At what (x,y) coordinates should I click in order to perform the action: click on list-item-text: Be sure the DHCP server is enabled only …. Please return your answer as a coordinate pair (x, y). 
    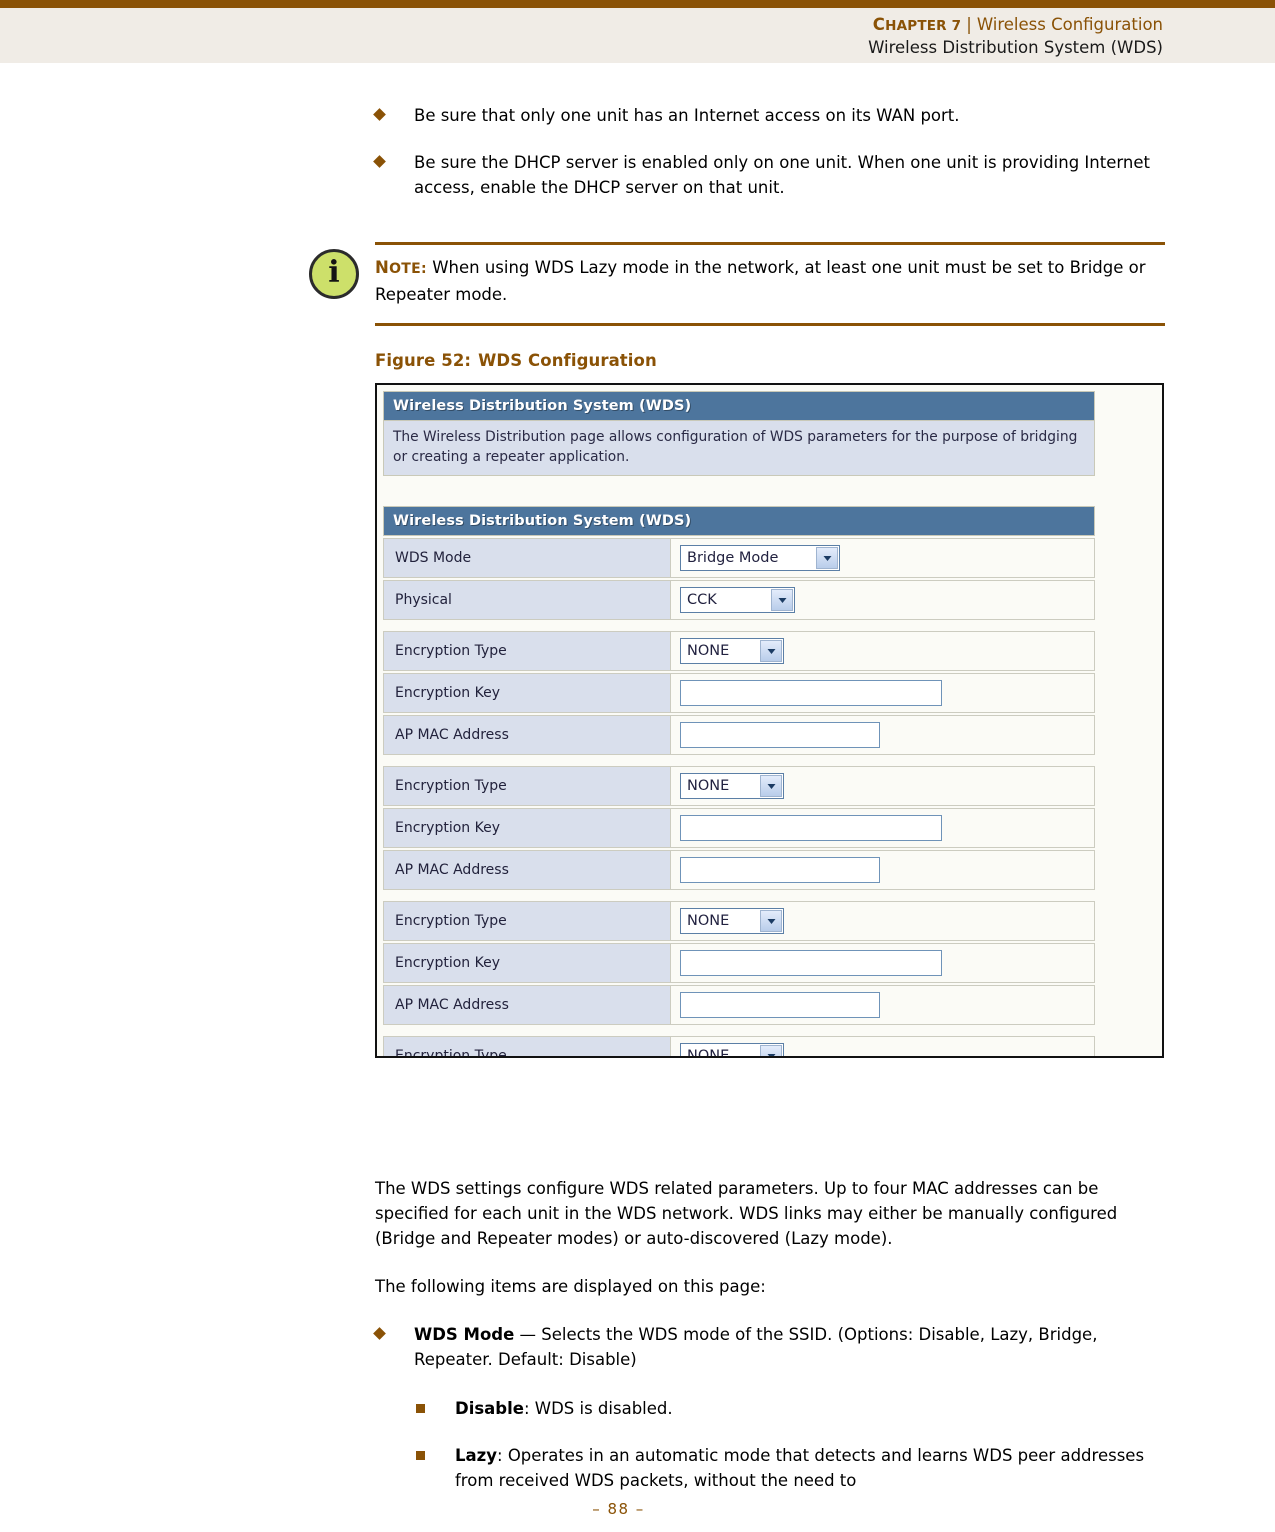
    Looking at the image, I should click on (782, 175).